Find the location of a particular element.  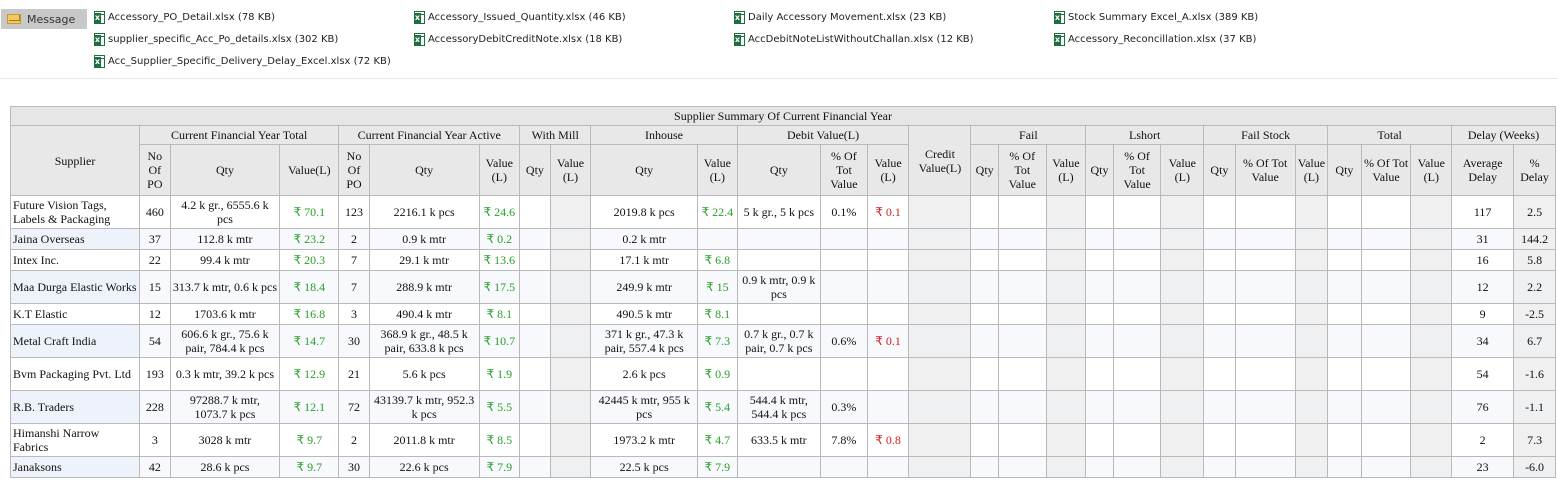

inhouse-value-cell: ₹ 6.8 is located at coordinates (717, 260).